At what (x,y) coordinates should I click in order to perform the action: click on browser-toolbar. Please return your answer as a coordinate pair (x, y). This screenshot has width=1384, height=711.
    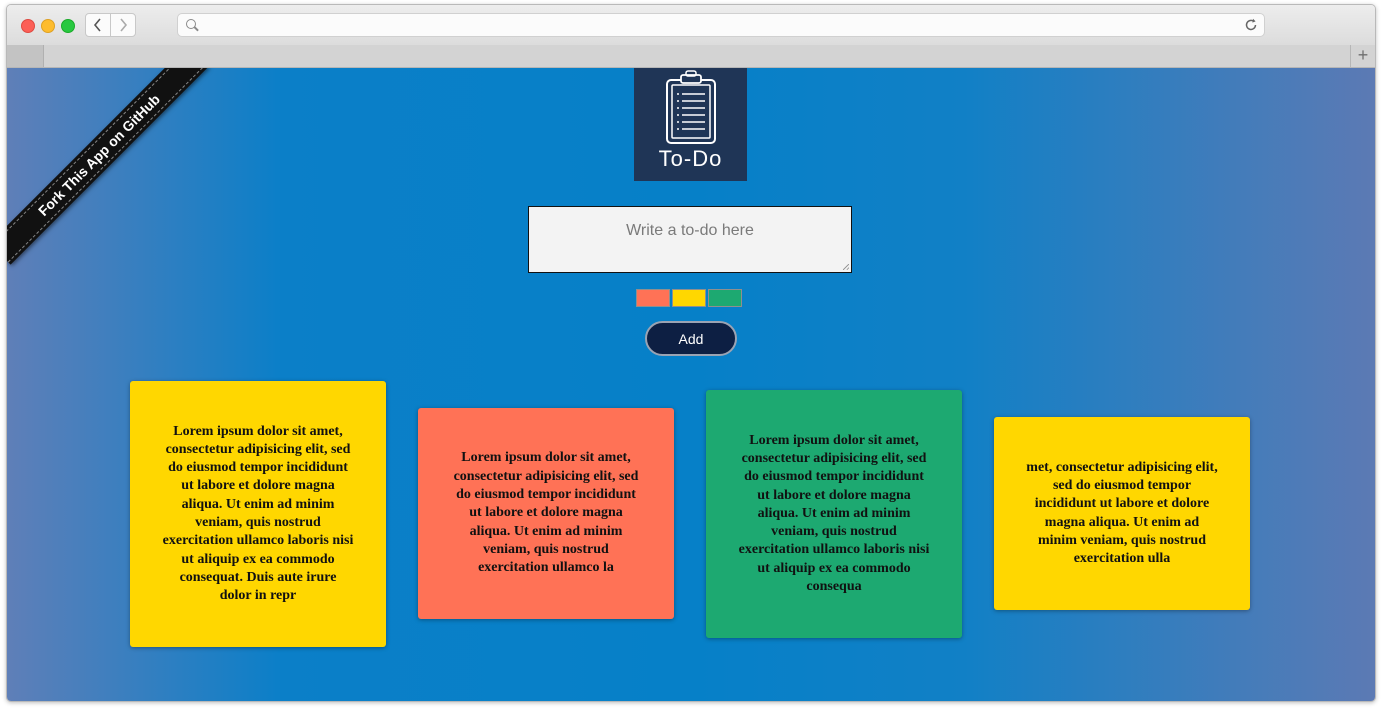
    Looking at the image, I should click on (691, 25).